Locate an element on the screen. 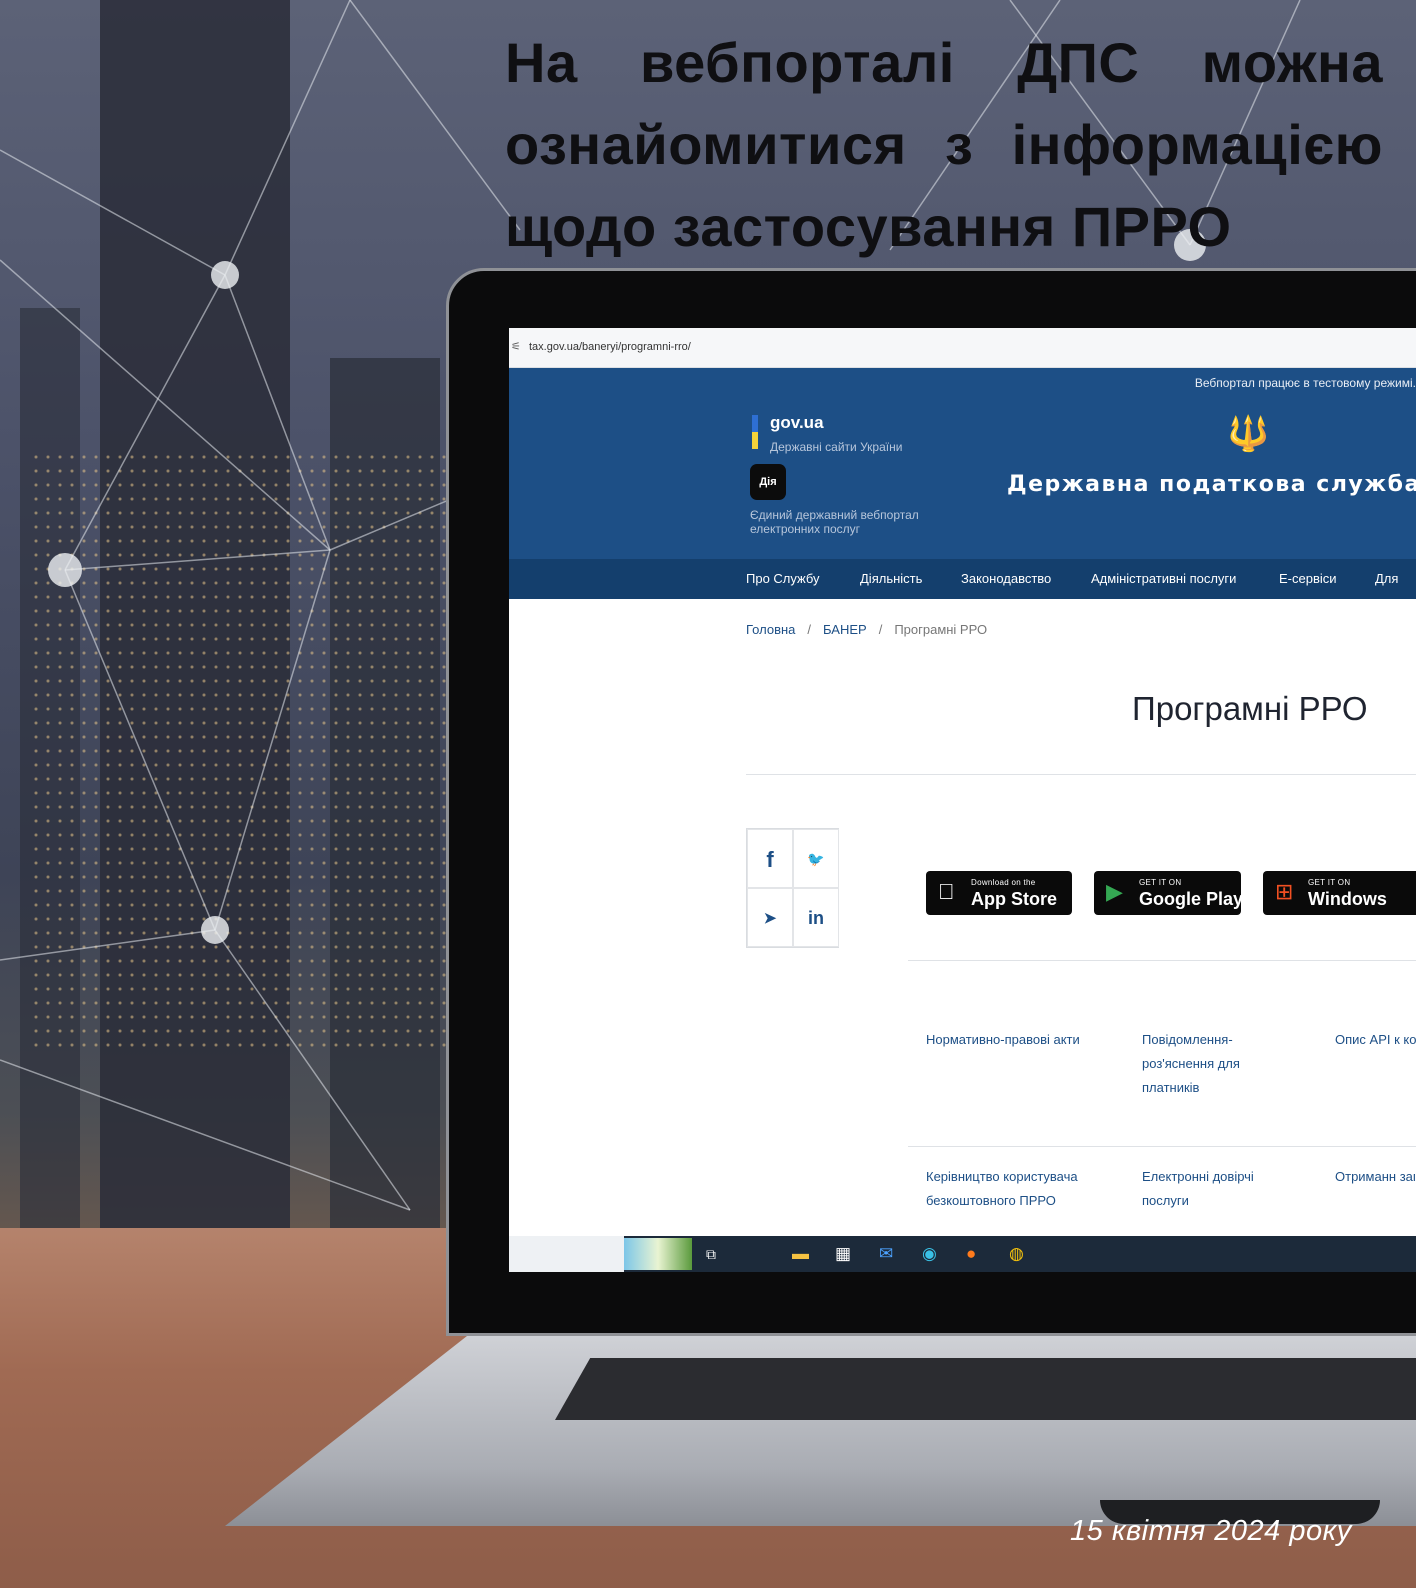 This screenshot has height=1588, width=1416. gov-ua-title: gov.ua is located at coordinates (797, 422).